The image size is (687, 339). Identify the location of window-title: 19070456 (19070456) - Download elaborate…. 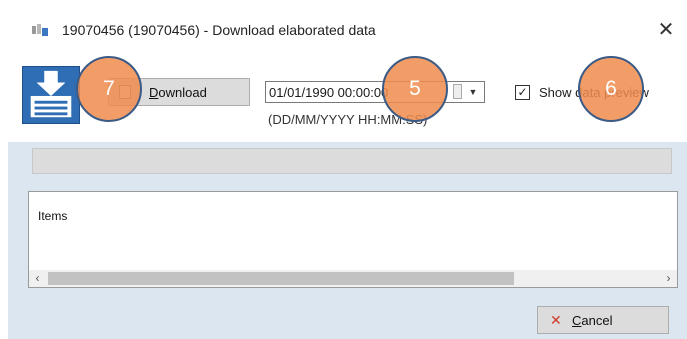
(219, 30).